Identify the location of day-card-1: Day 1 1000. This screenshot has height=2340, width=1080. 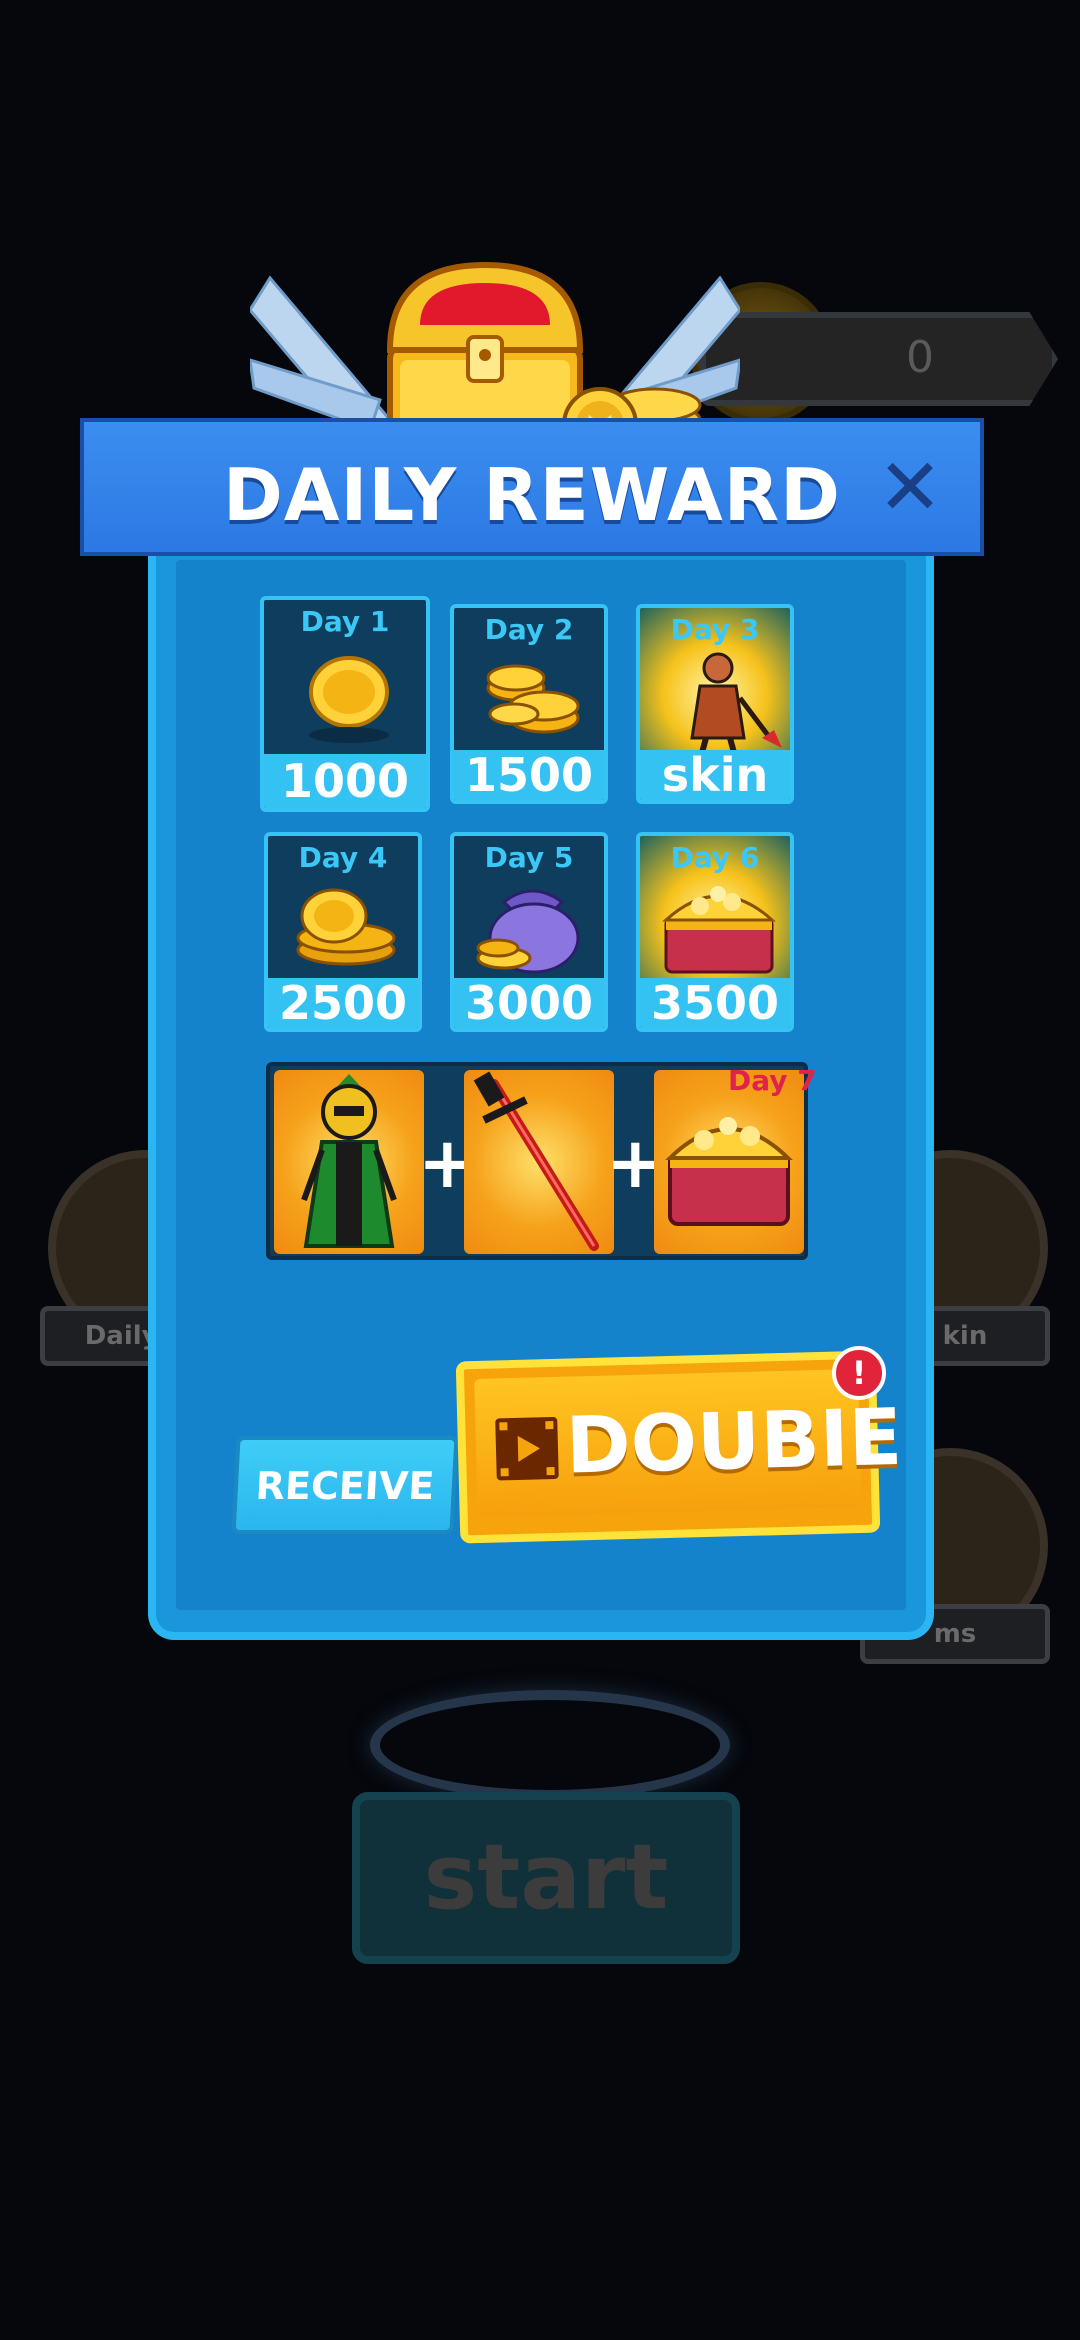
(345, 704).